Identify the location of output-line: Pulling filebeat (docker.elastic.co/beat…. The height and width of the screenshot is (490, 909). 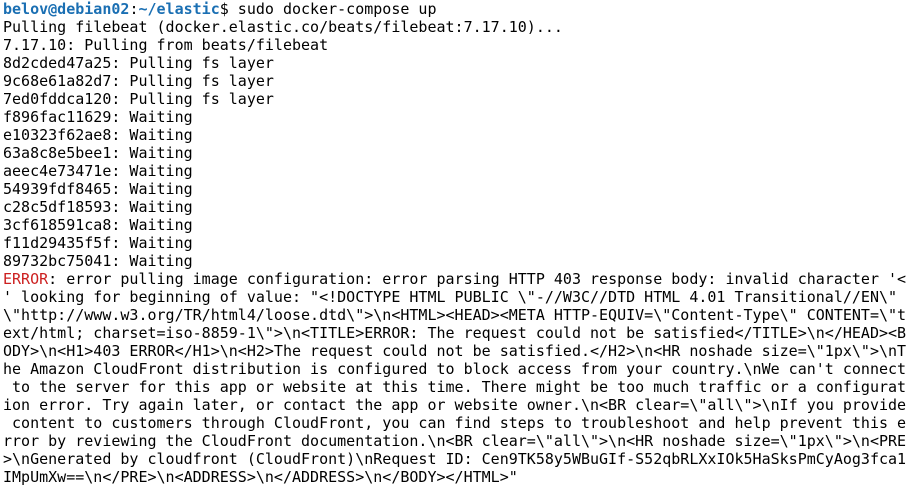
(283, 27).